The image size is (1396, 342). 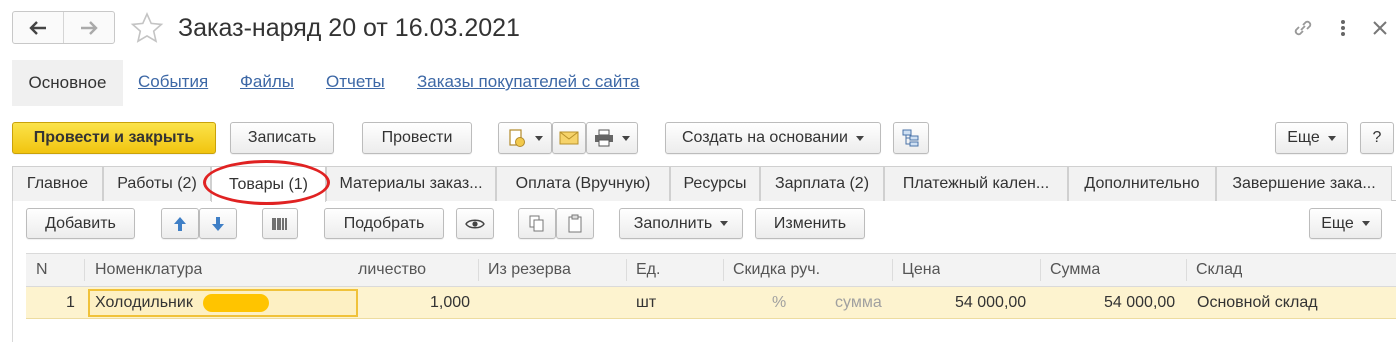 I want to click on table-more-button: Еще, so click(x=1345, y=223).